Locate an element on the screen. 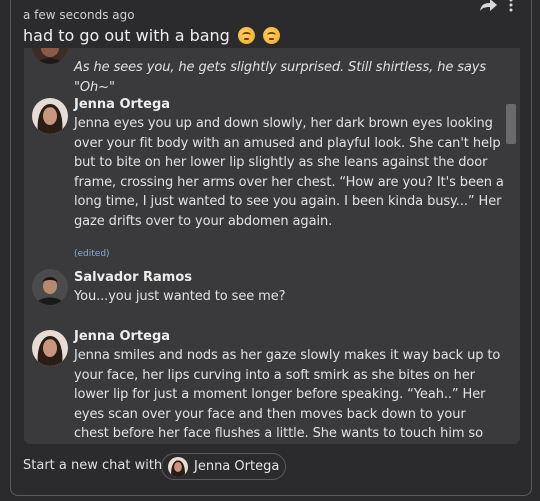 This screenshot has height=501, width=540. start-chat-label: Start a new chat with is located at coordinates (93, 465).